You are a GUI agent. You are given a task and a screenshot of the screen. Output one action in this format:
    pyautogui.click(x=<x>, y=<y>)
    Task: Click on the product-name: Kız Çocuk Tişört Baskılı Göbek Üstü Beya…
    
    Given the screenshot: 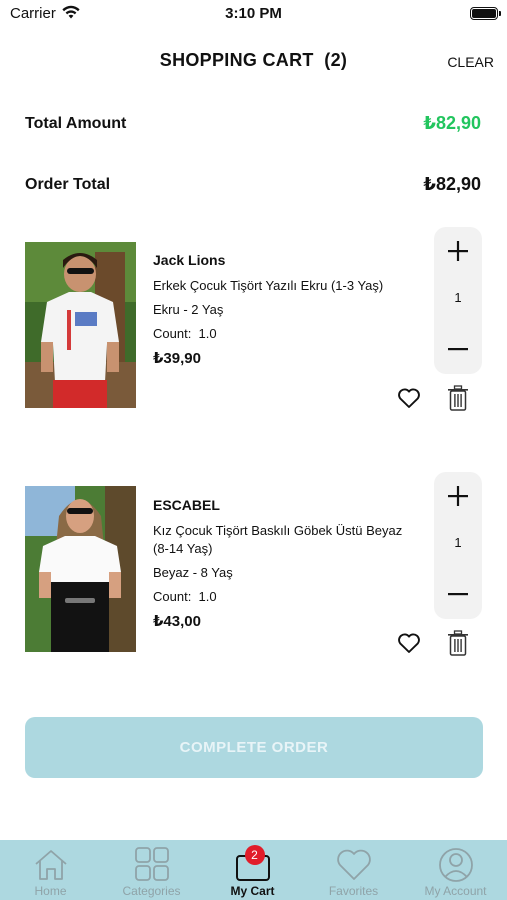 What is the action you would take?
    pyautogui.click(x=278, y=539)
    